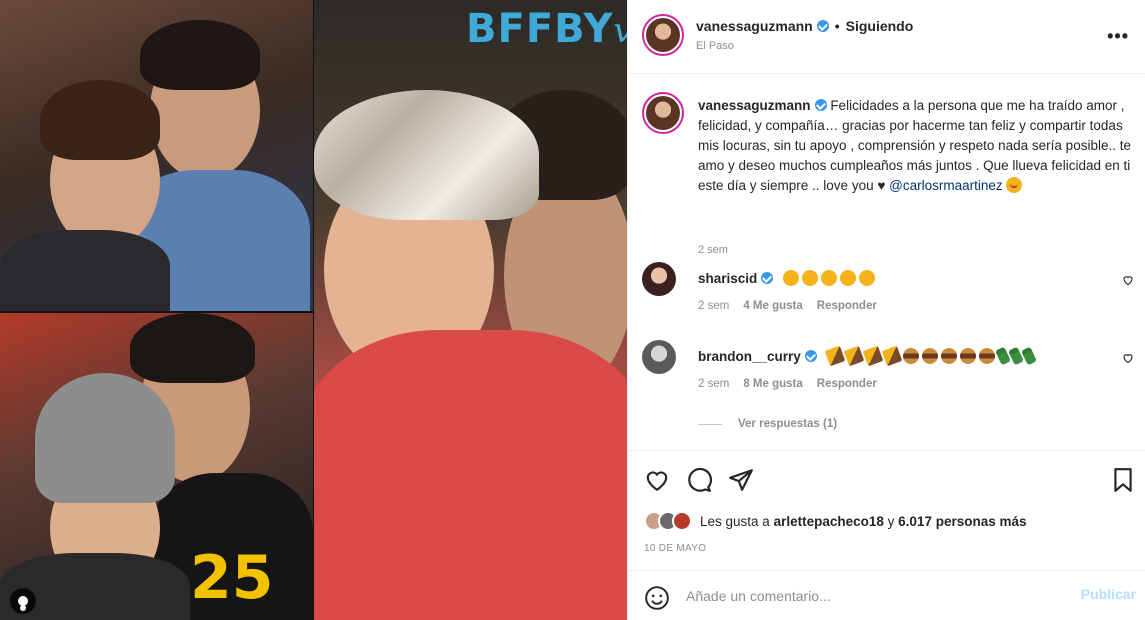 The image size is (1145, 620). I want to click on more-options-icon: •••, so click(1118, 36).